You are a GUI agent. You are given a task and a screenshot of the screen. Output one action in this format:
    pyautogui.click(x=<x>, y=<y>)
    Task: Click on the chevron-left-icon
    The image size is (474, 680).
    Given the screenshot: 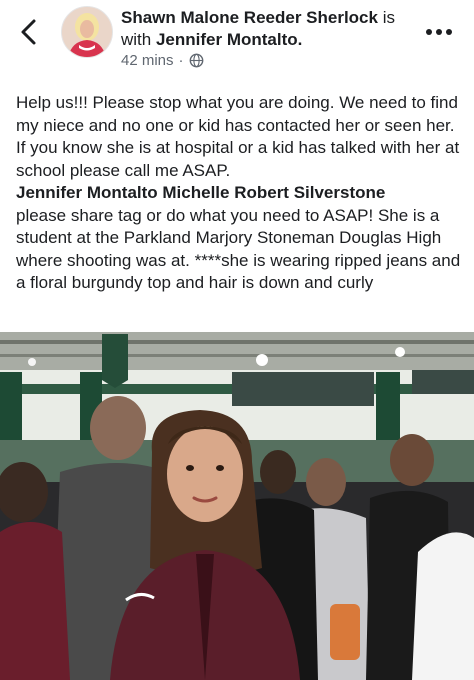 What is the action you would take?
    pyautogui.click(x=29, y=32)
    